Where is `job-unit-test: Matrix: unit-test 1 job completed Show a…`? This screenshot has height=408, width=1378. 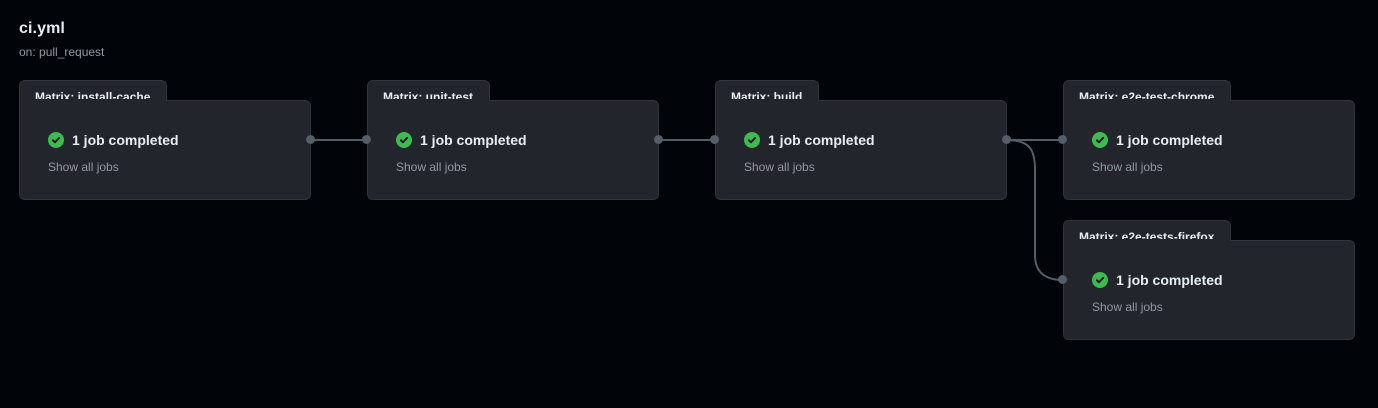
job-unit-test: Matrix: unit-test 1 job completed Show a… is located at coordinates (513, 140).